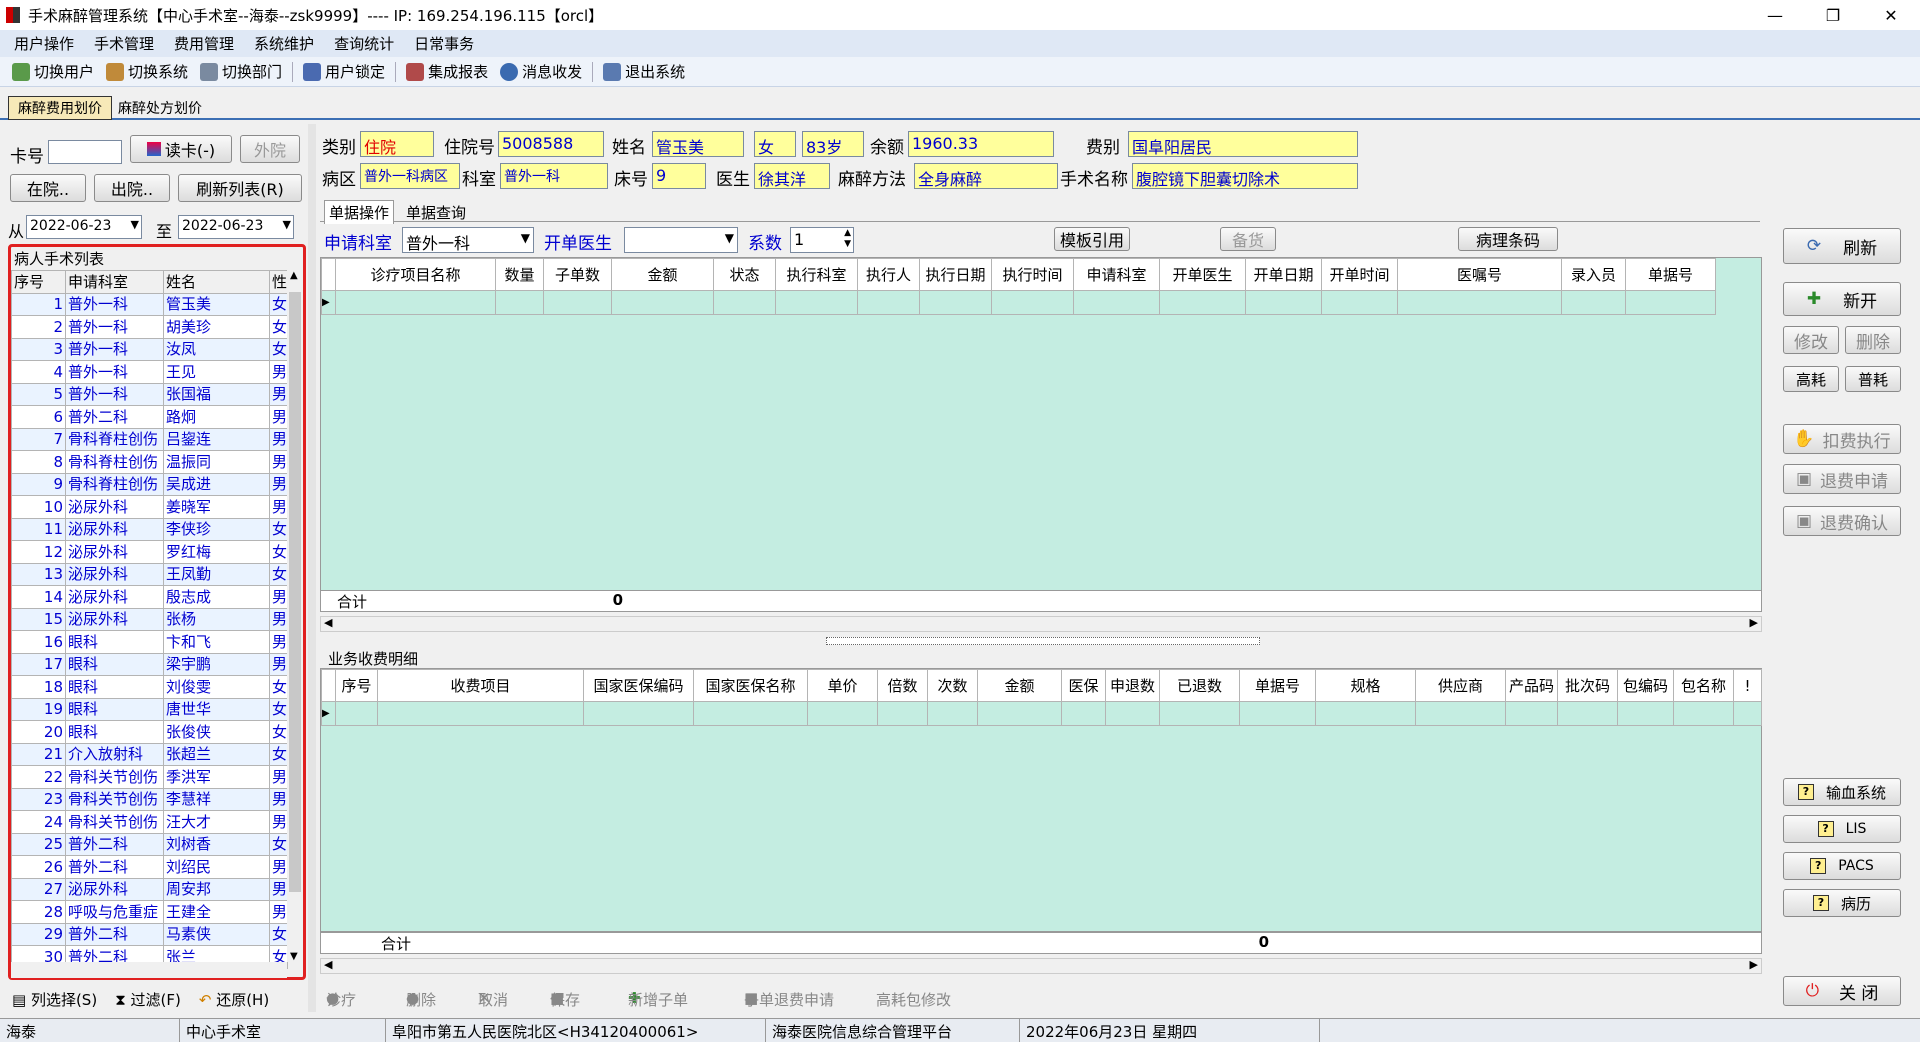 The height and width of the screenshot is (1042, 1920). What do you see at coordinates (149, 327) in the screenshot?
I see `table-row: 2 普外一科 胡美珍女` at bounding box center [149, 327].